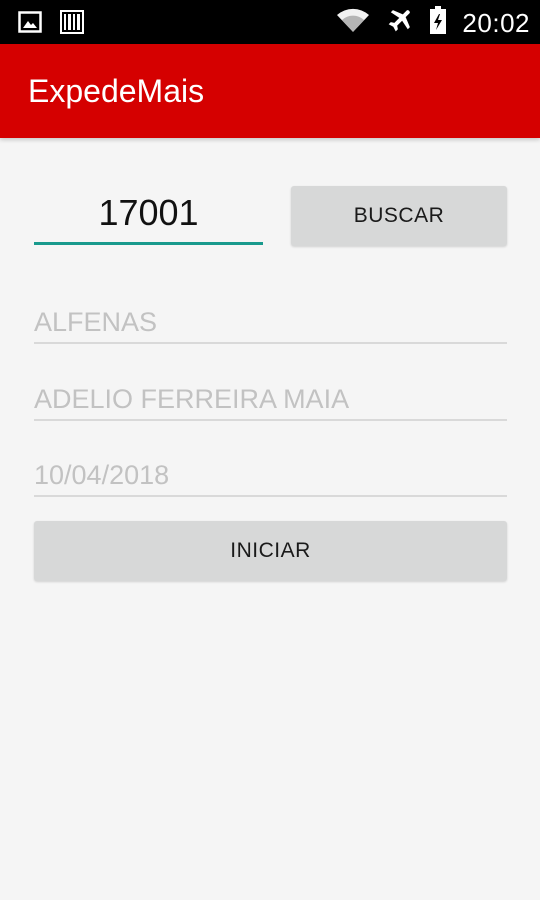 Image resolution: width=540 pixels, height=900 pixels. What do you see at coordinates (400, 22) in the screenshot?
I see `airplane-icon` at bounding box center [400, 22].